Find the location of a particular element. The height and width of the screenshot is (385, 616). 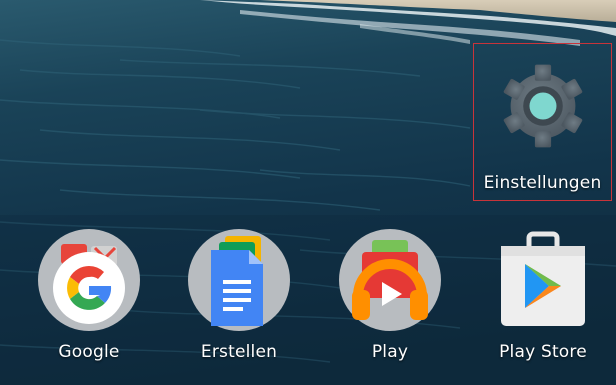

settings-gear-icon is located at coordinates (542, 106).